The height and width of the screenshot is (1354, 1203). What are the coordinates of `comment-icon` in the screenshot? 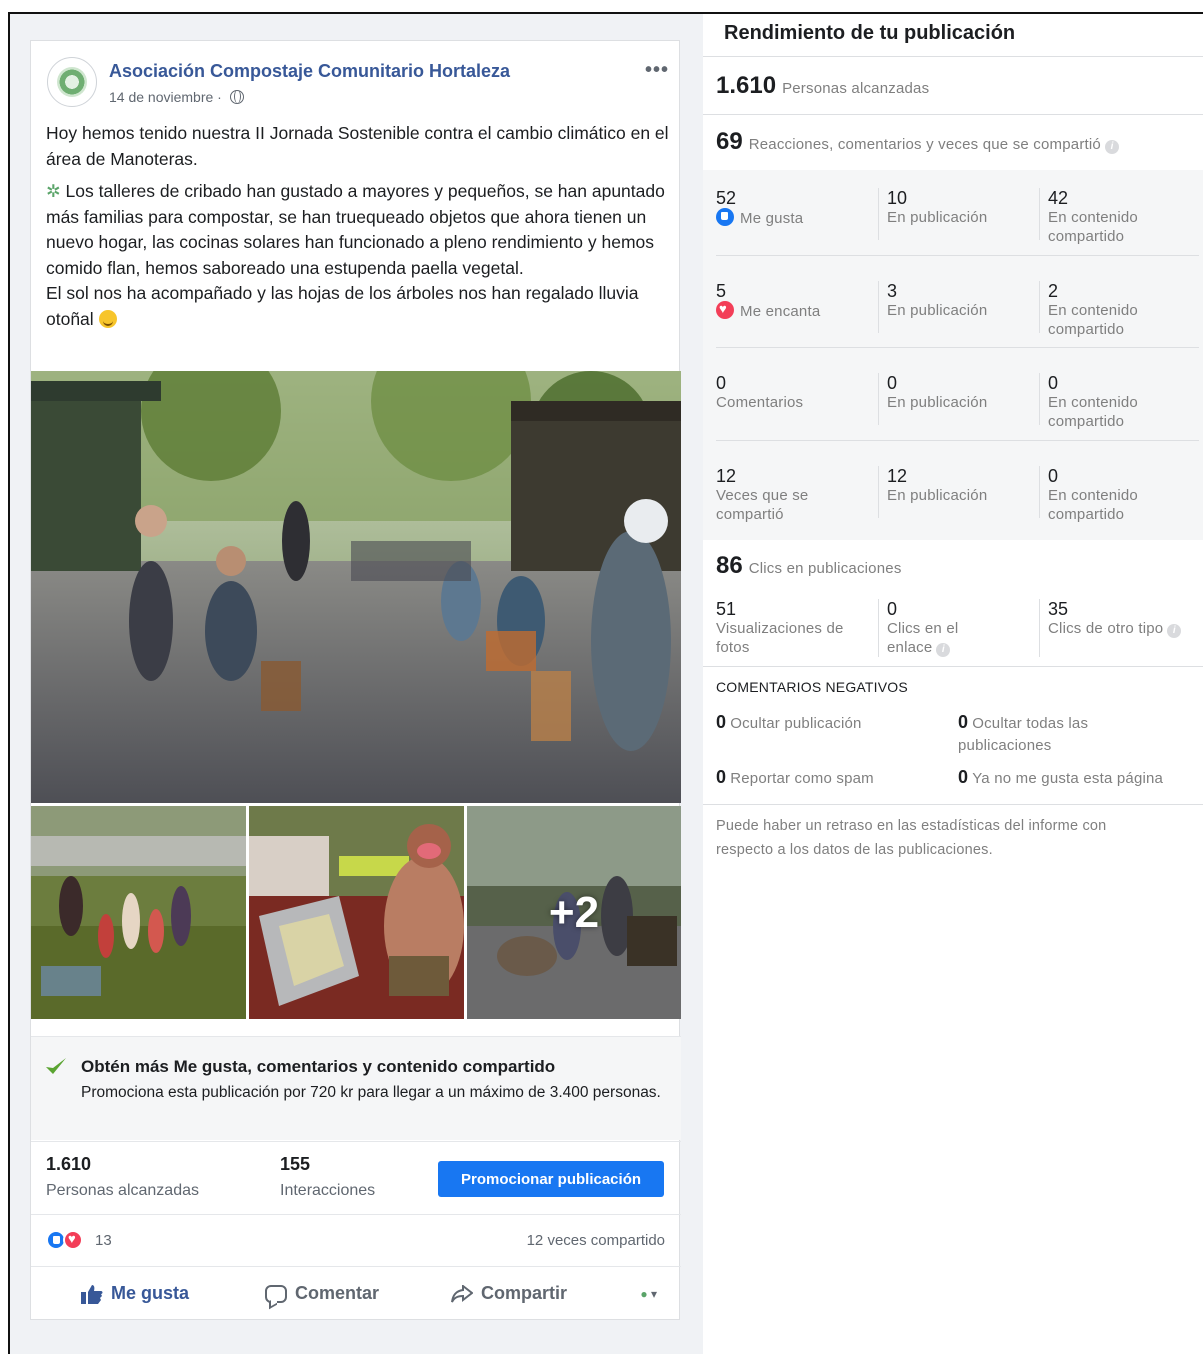 It's located at (276, 1293).